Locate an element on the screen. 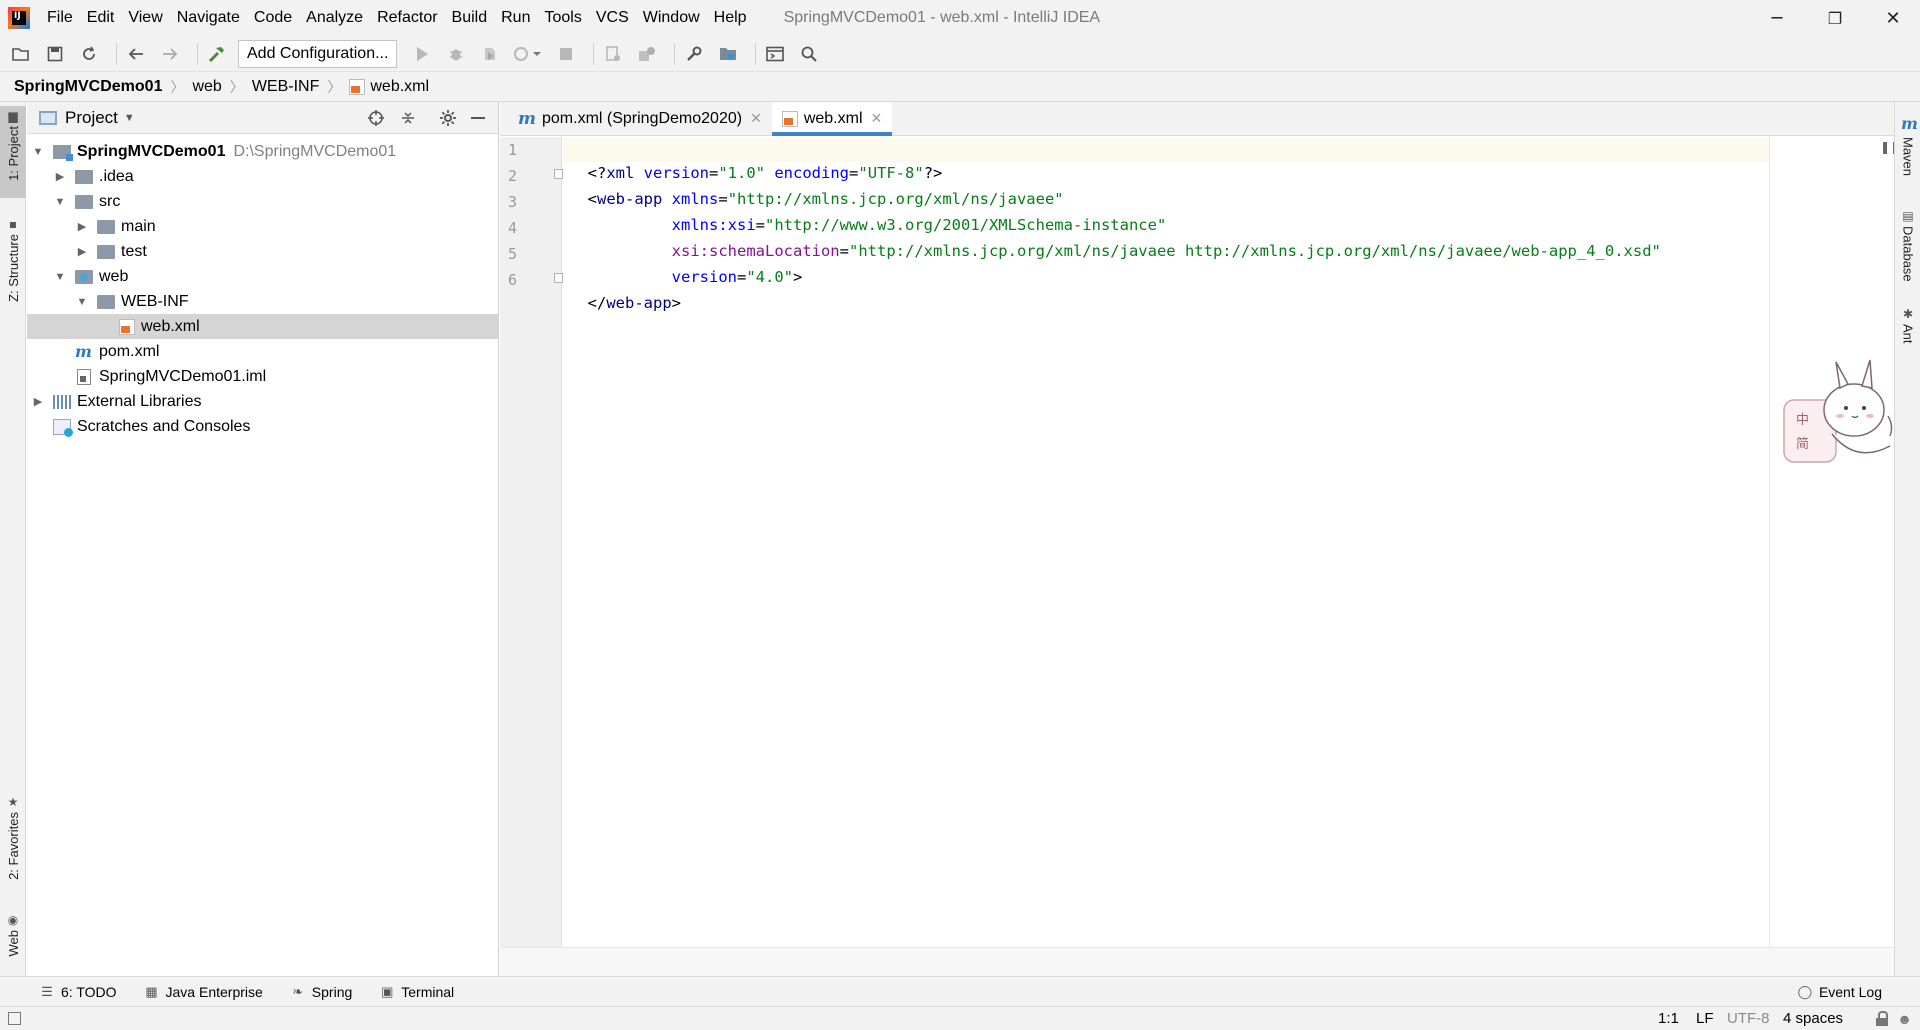  tree-item-external-libraries: ▶ External Libraries is located at coordinates (262, 401).